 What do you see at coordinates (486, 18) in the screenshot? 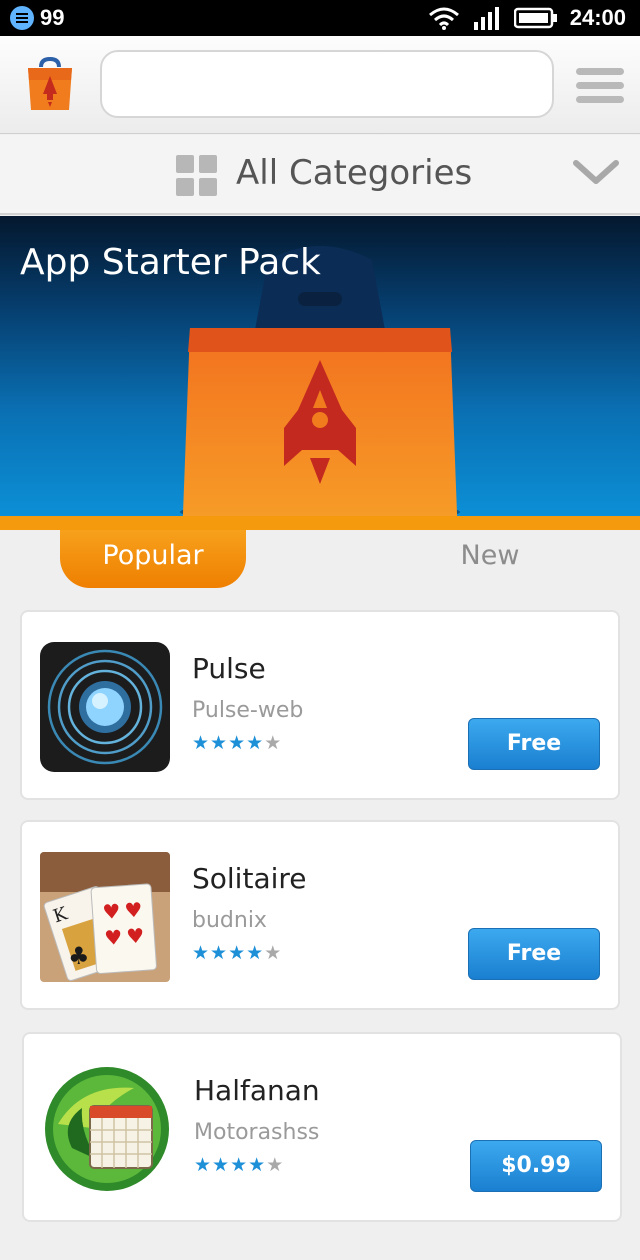
I see `signal-icon` at bounding box center [486, 18].